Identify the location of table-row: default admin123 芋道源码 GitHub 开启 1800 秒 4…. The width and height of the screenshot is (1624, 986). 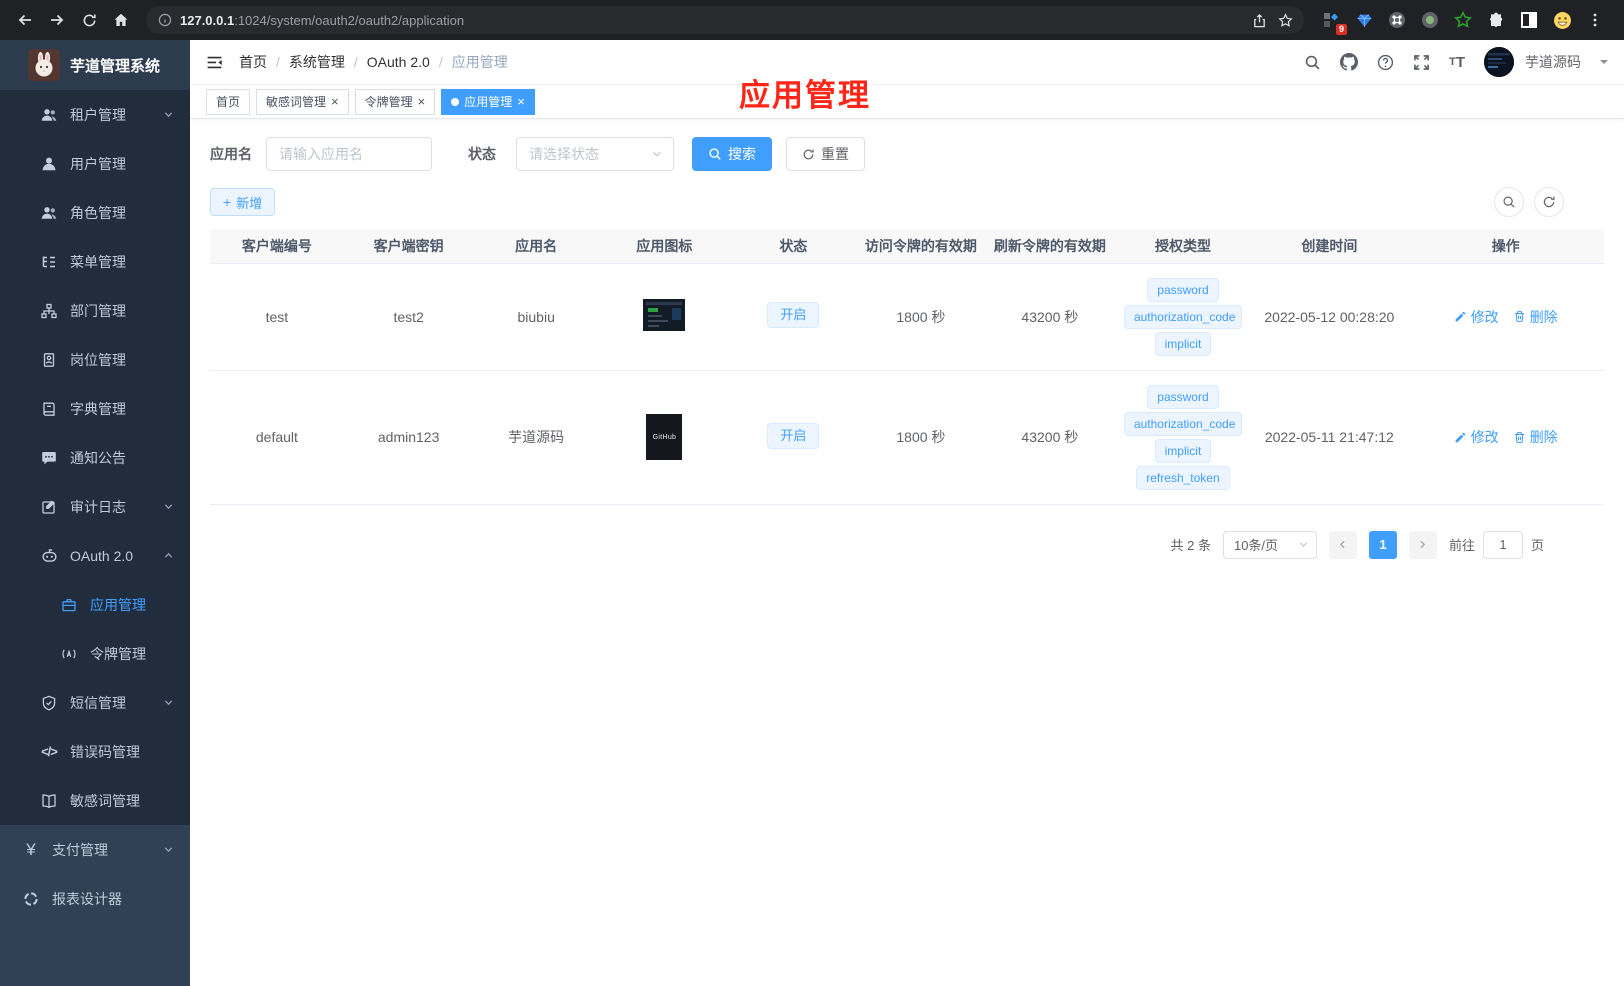
(907, 437).